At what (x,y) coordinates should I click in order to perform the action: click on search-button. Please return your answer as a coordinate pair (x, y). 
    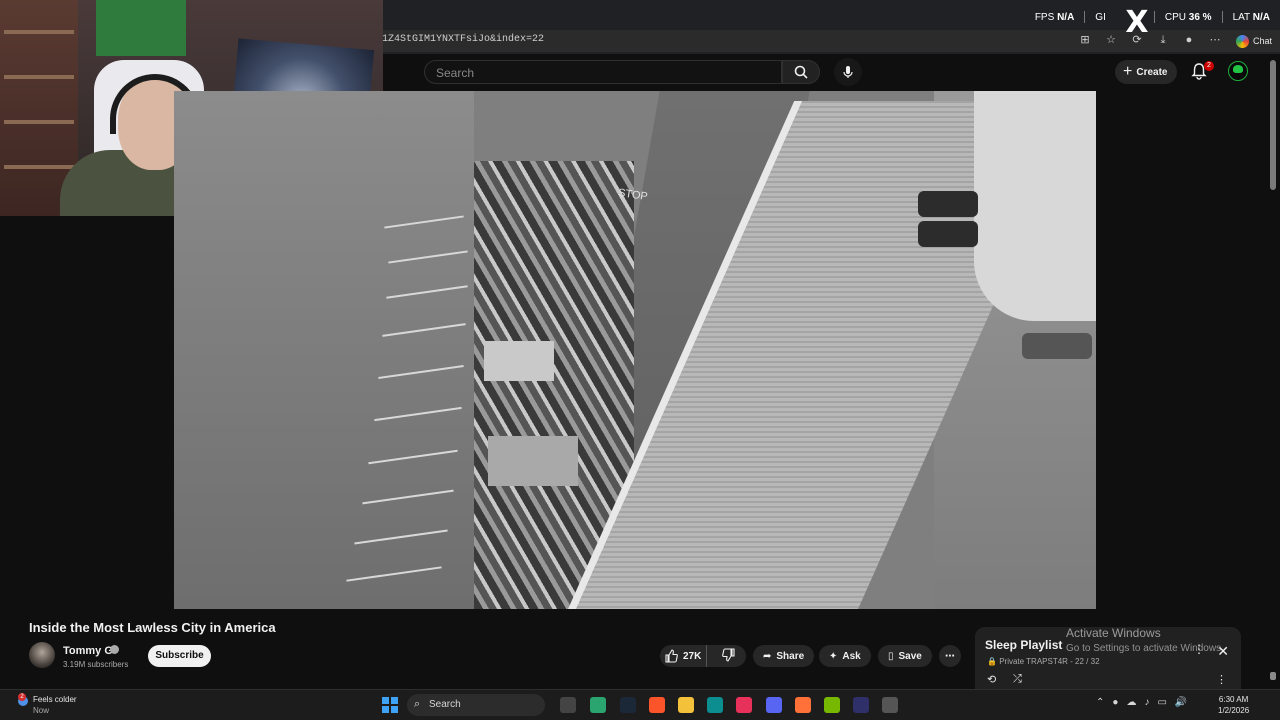
    Looking at the image, I should click on (801, 72).